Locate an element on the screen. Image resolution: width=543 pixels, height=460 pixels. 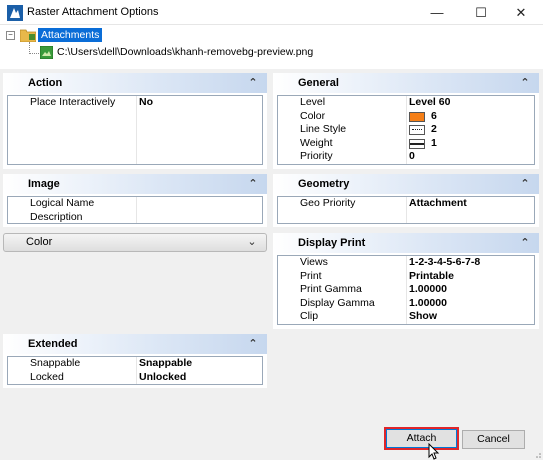
property-label: Print Gamma is located at coordinates (331, 289).